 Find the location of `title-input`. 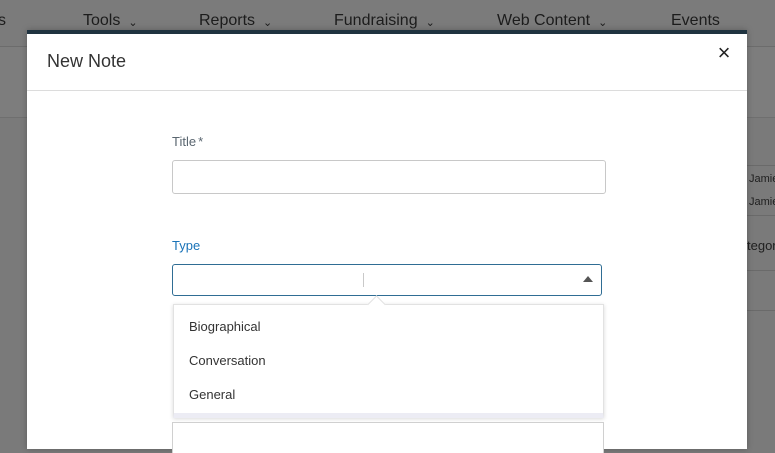

title-input is located at coordinates (389, 177).